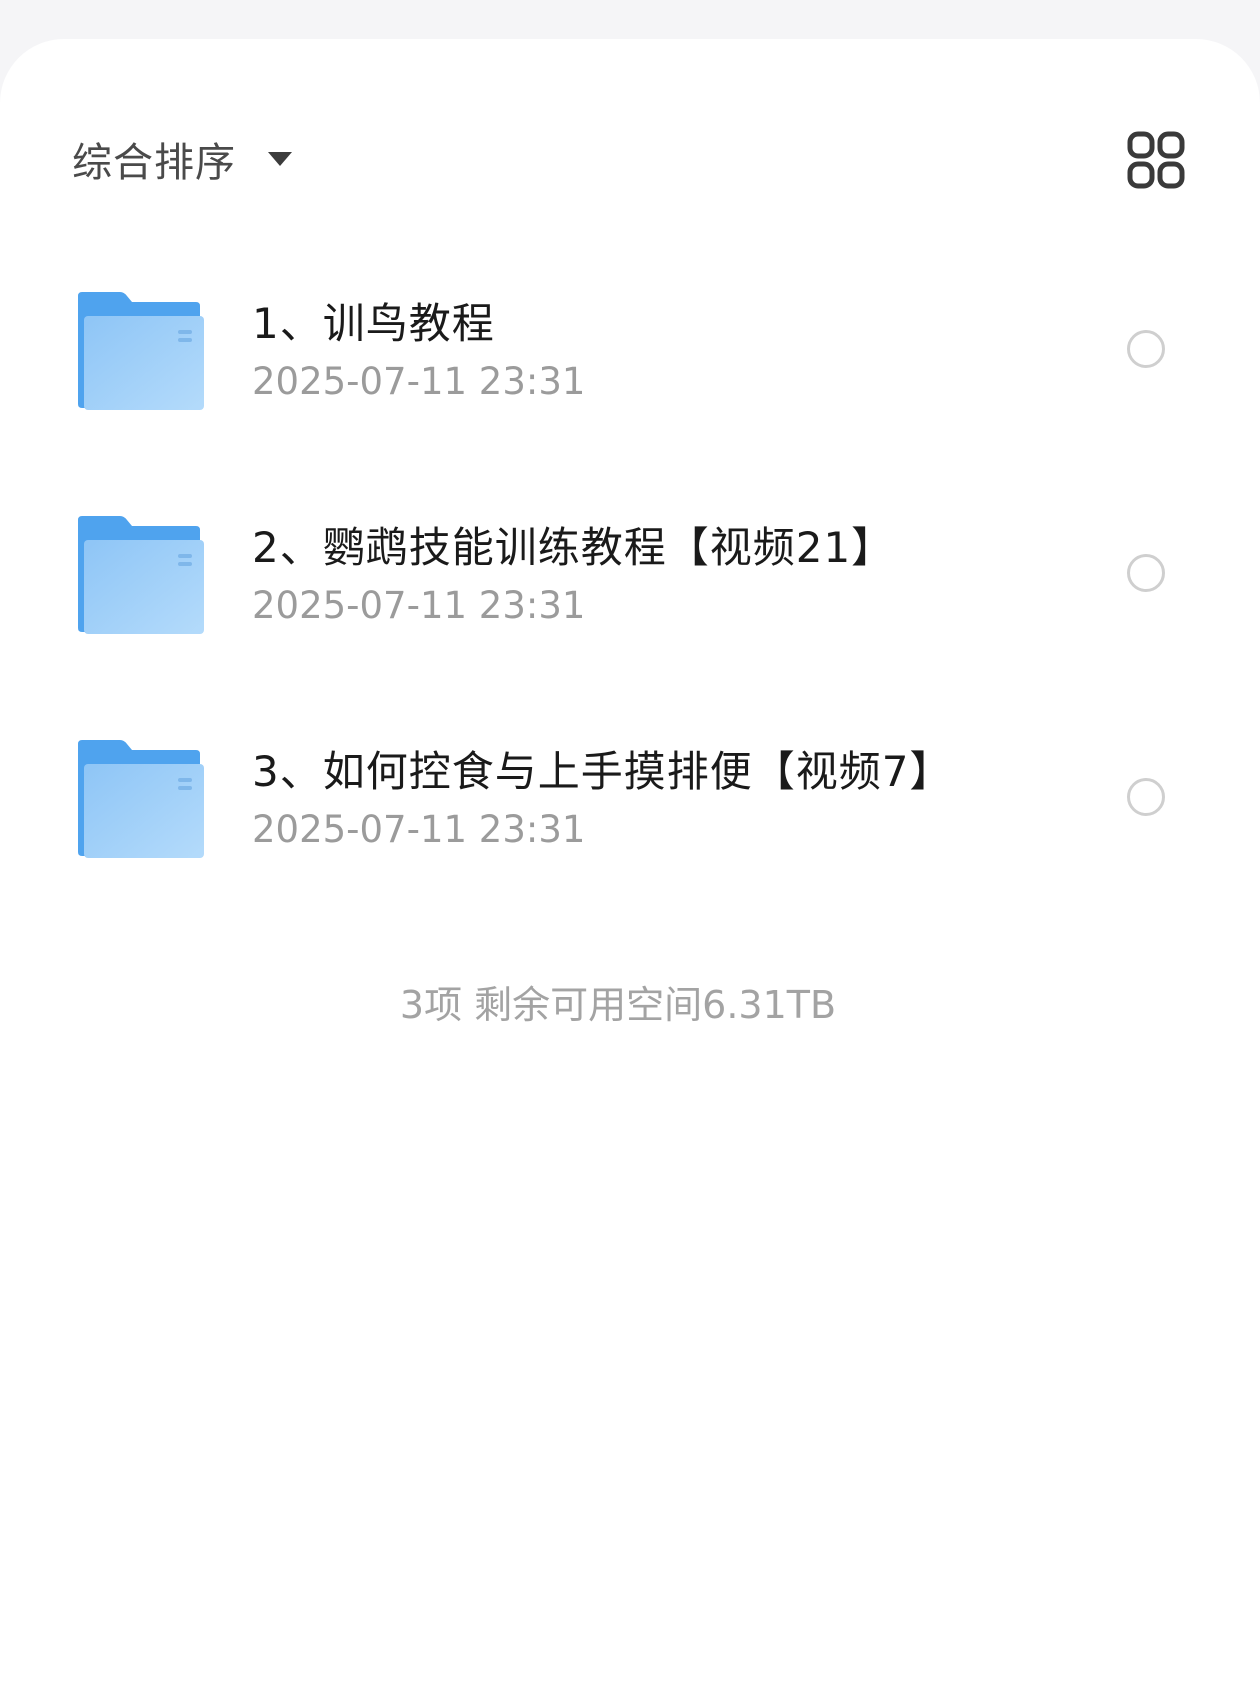 This screenshot has height=1692, width=1260. I want to click on file-row: 1、训鸟教程 2025-07-11 23:31, so click(630, 366).